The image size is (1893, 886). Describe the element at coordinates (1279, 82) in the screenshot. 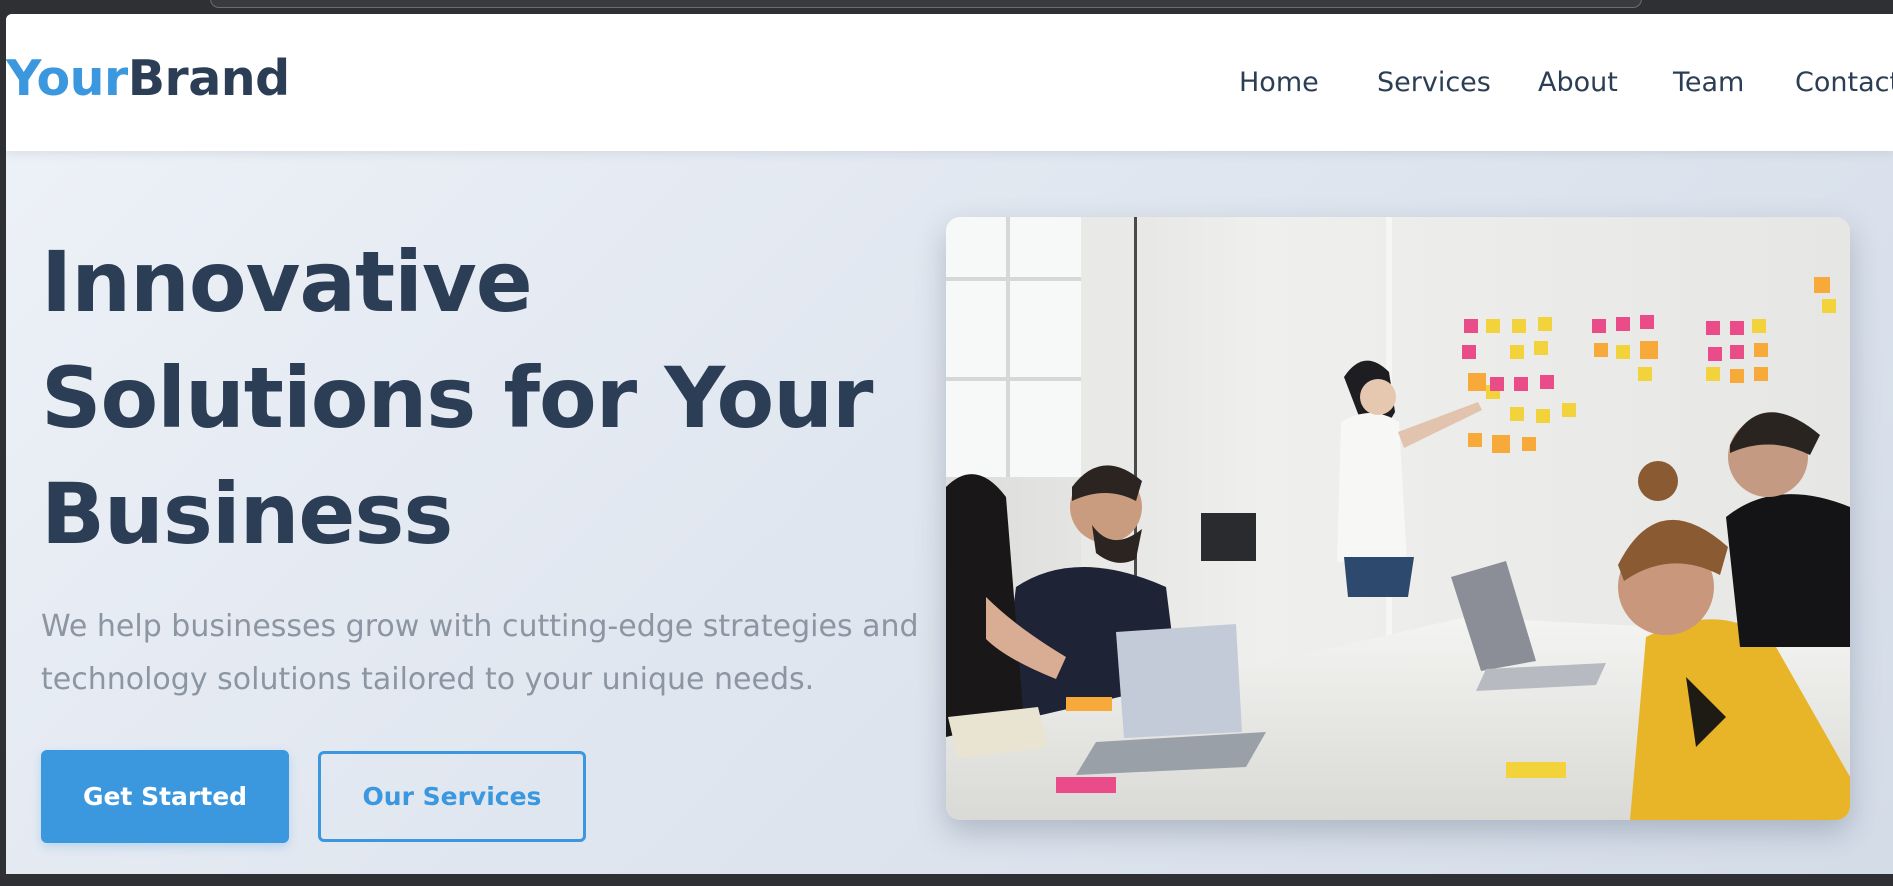

I see `nav-home: Home` at that location.